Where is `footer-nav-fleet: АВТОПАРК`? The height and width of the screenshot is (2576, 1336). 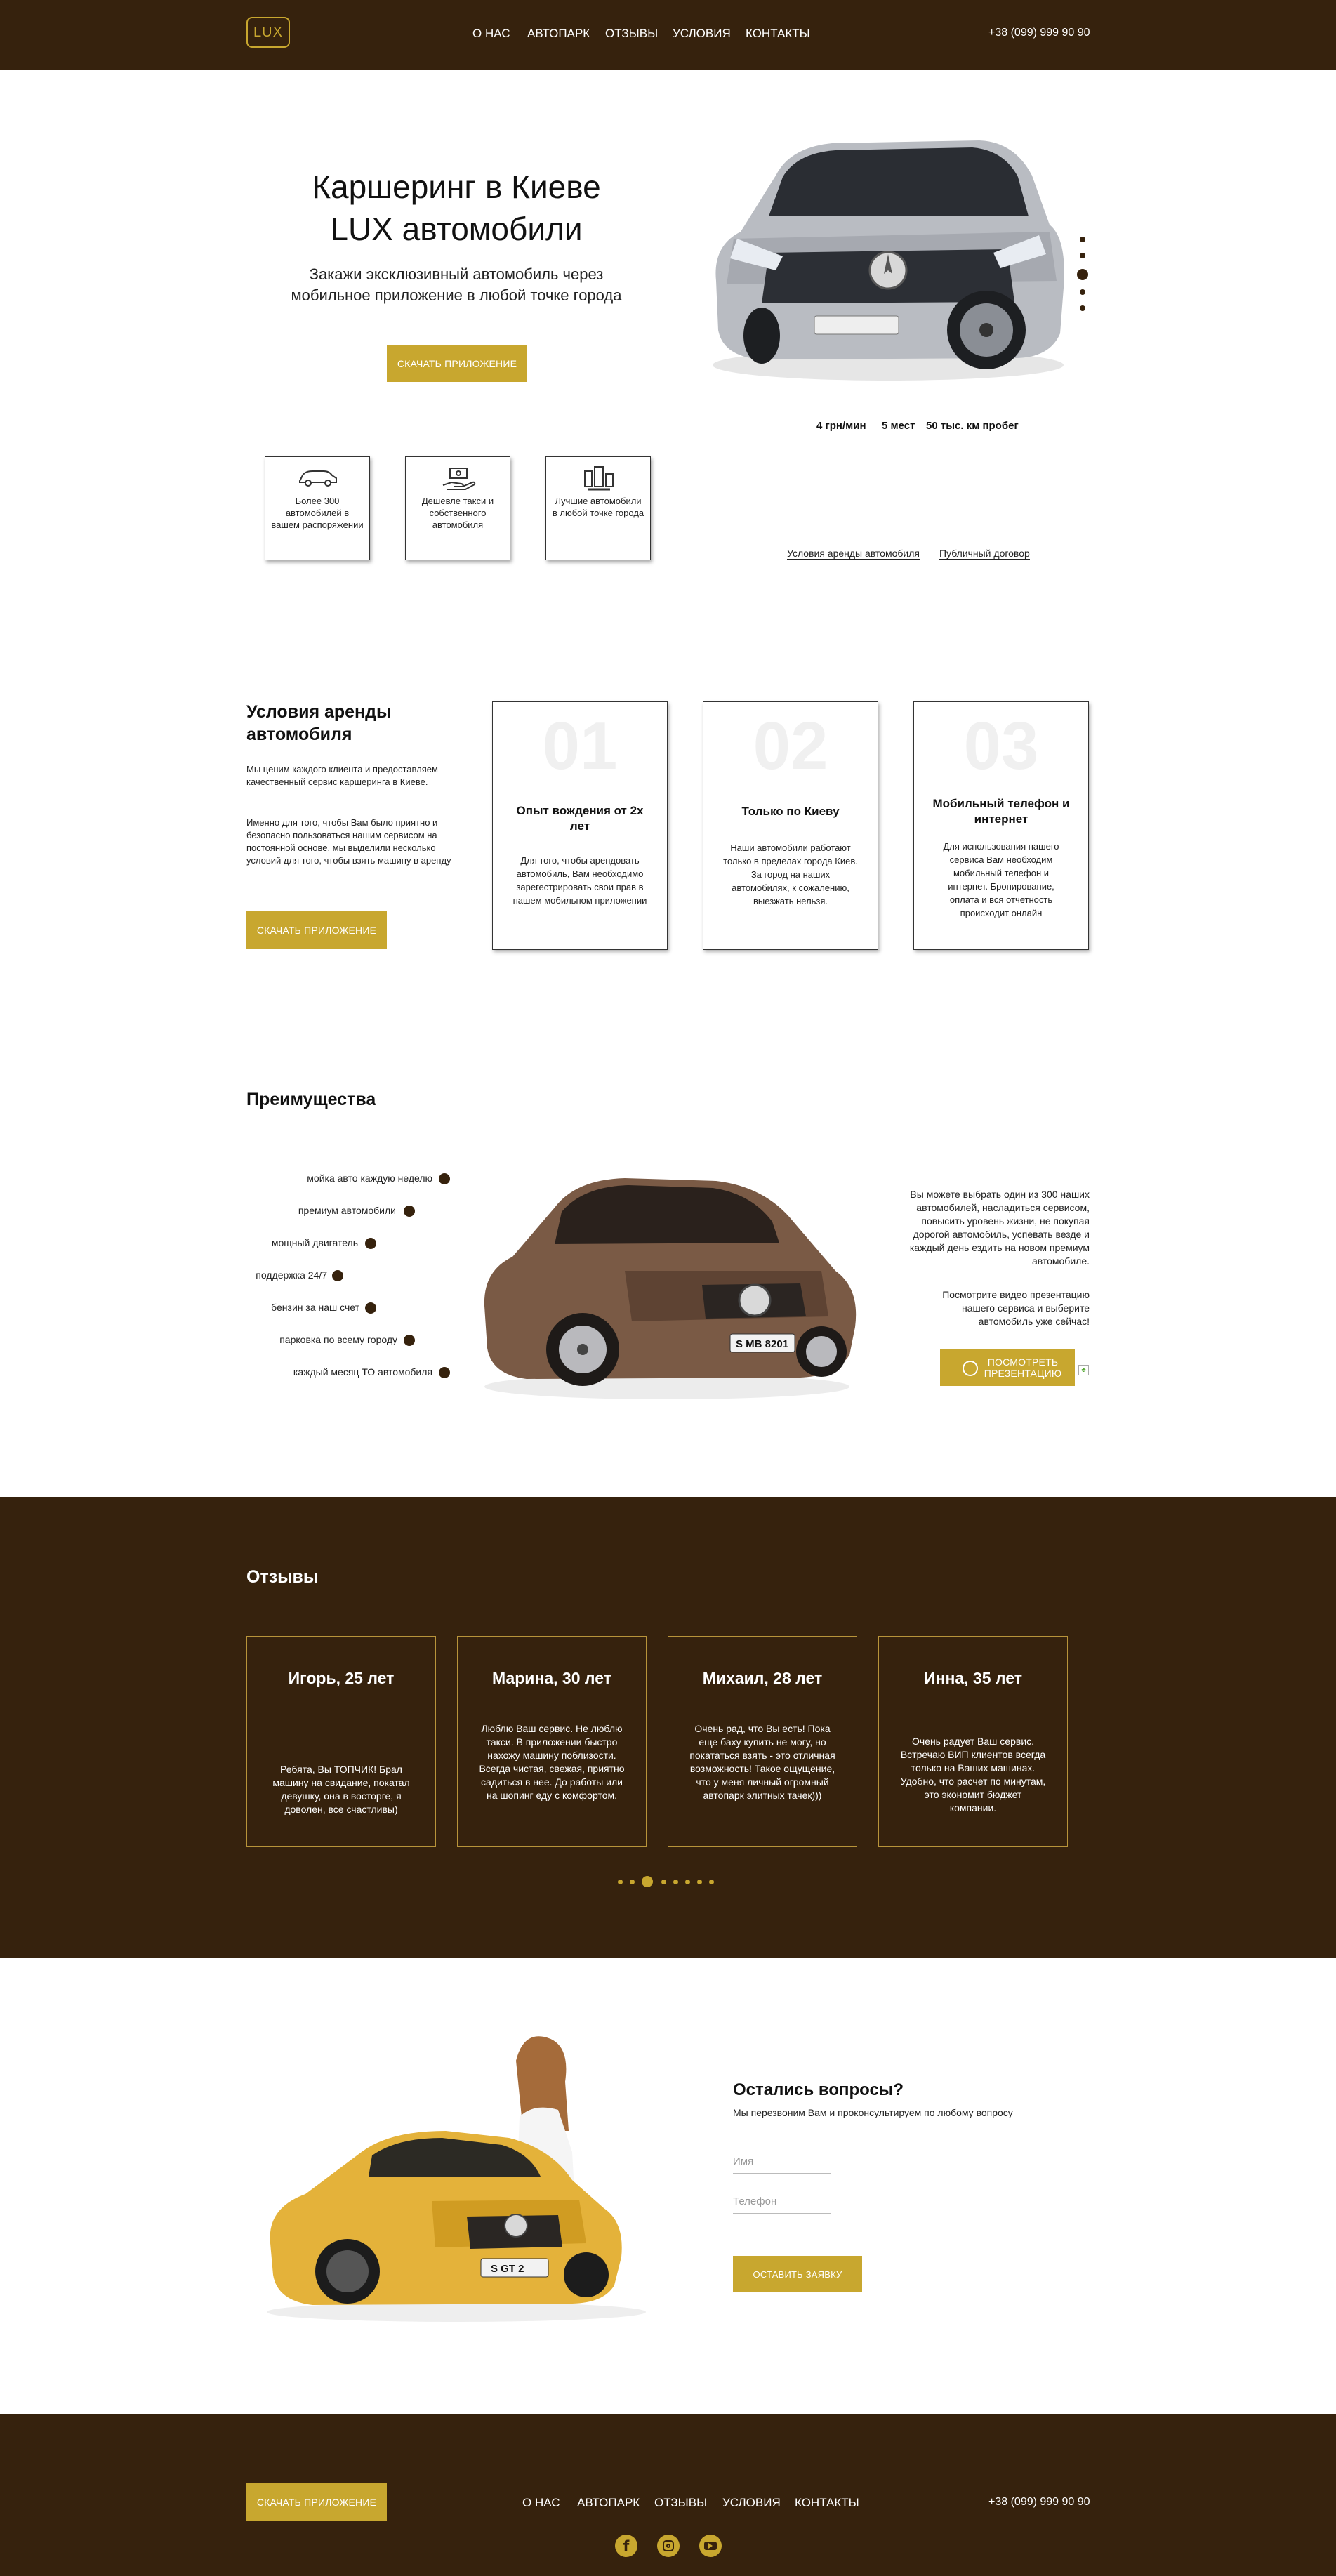 footer-nav-fleet: АВТОПАРК is located at coordinates (608, 2503).